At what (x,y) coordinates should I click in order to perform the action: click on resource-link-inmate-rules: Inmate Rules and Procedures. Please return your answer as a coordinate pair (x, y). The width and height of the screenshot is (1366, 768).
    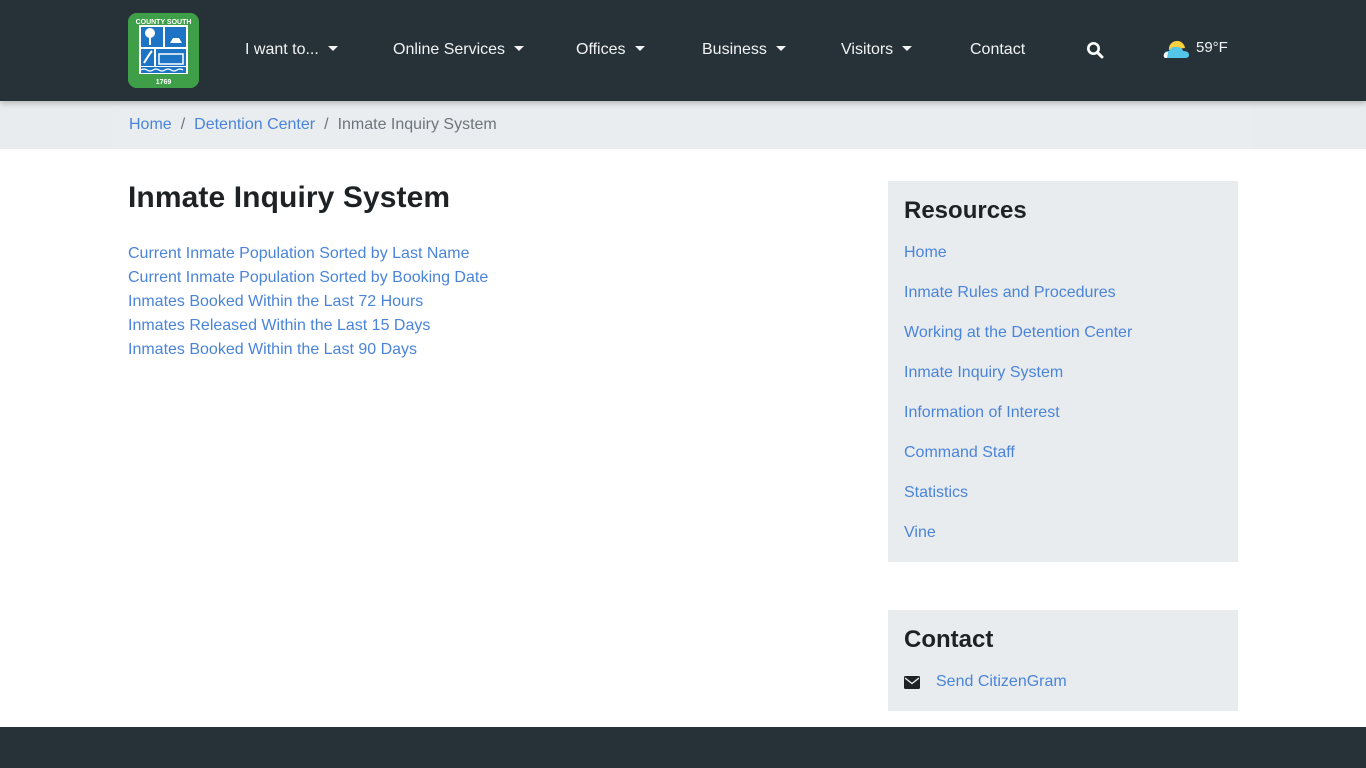
    Looking at the image, I should click on (1018, 301).